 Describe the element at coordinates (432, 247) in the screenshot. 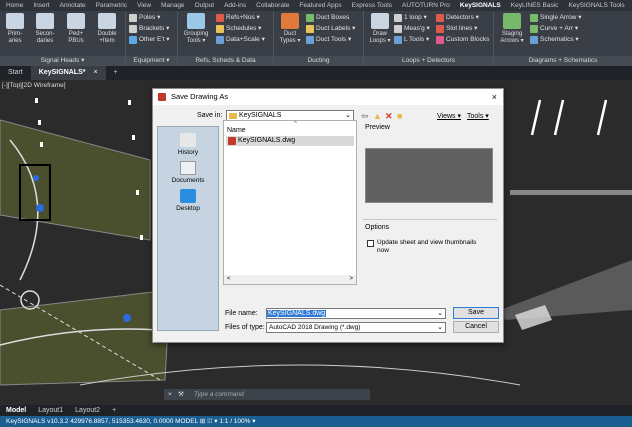

I see `update-thumbnails-label: Update sheet and view thumbnails now` at that location.